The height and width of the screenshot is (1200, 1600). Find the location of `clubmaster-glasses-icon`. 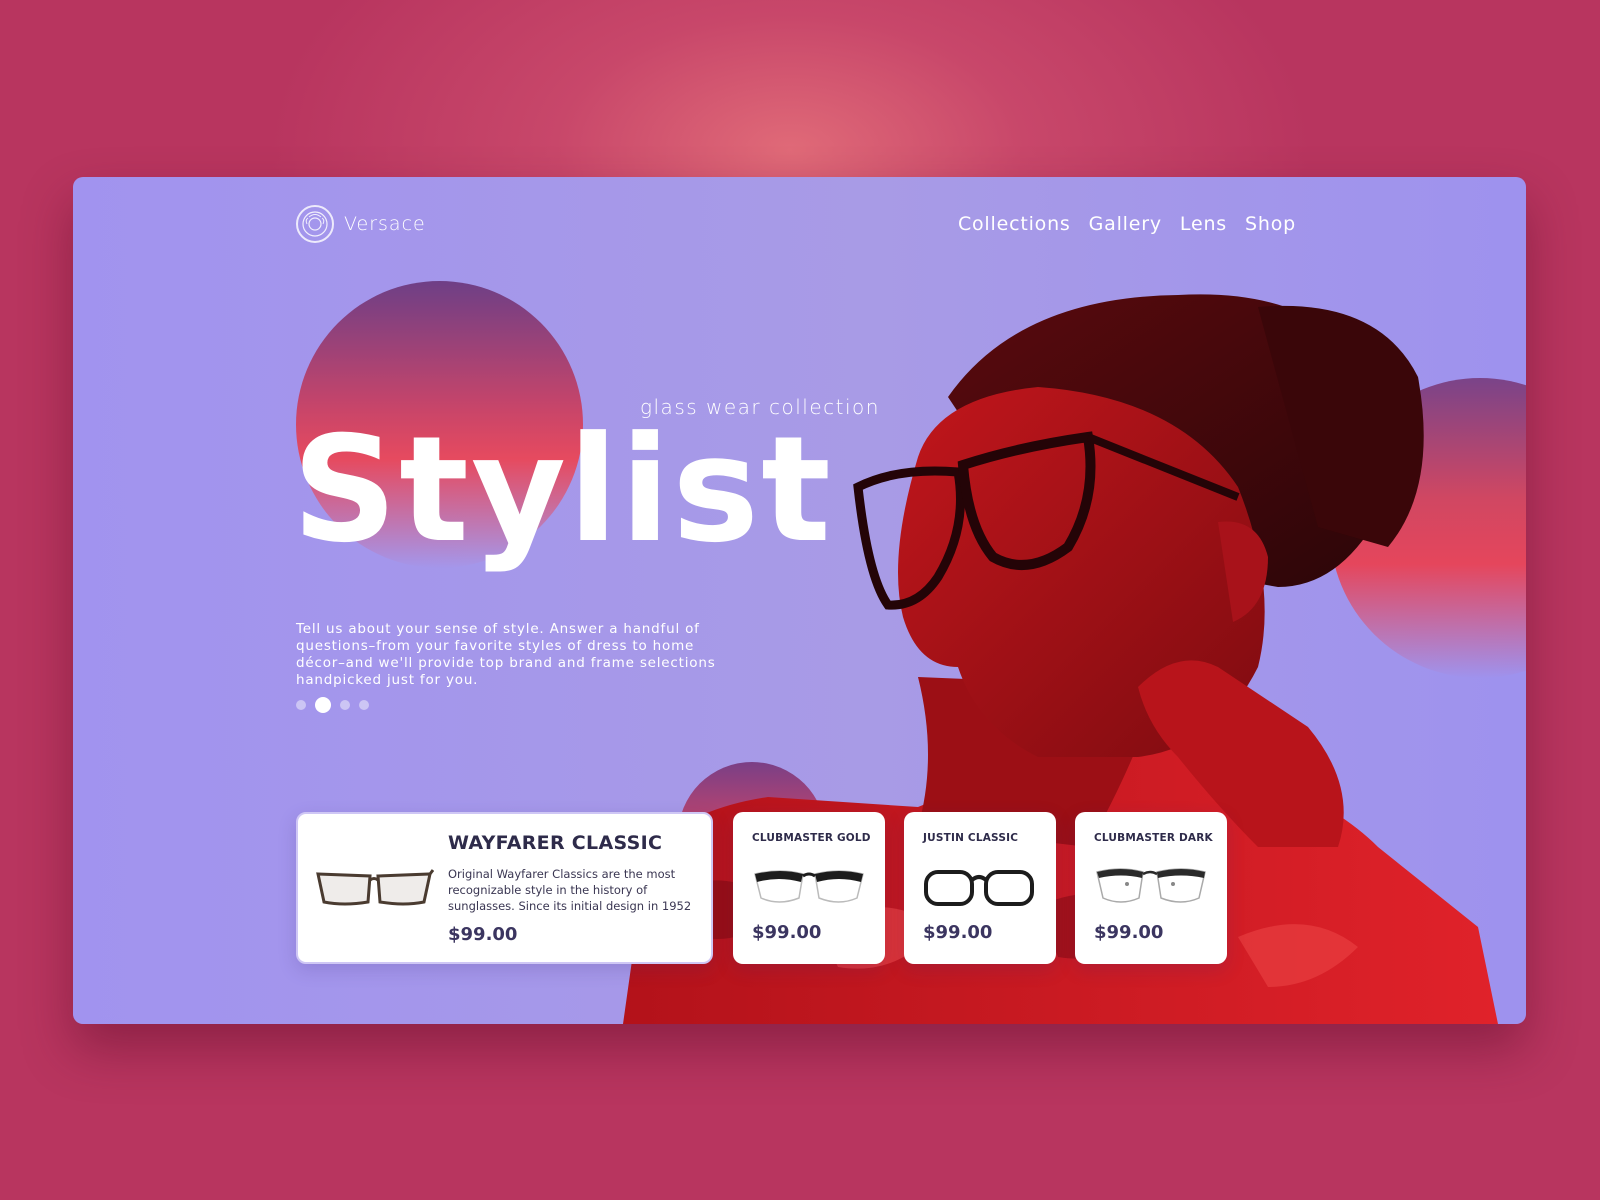

clubmaster-glasses-icon is located at coordinates (809, 886).